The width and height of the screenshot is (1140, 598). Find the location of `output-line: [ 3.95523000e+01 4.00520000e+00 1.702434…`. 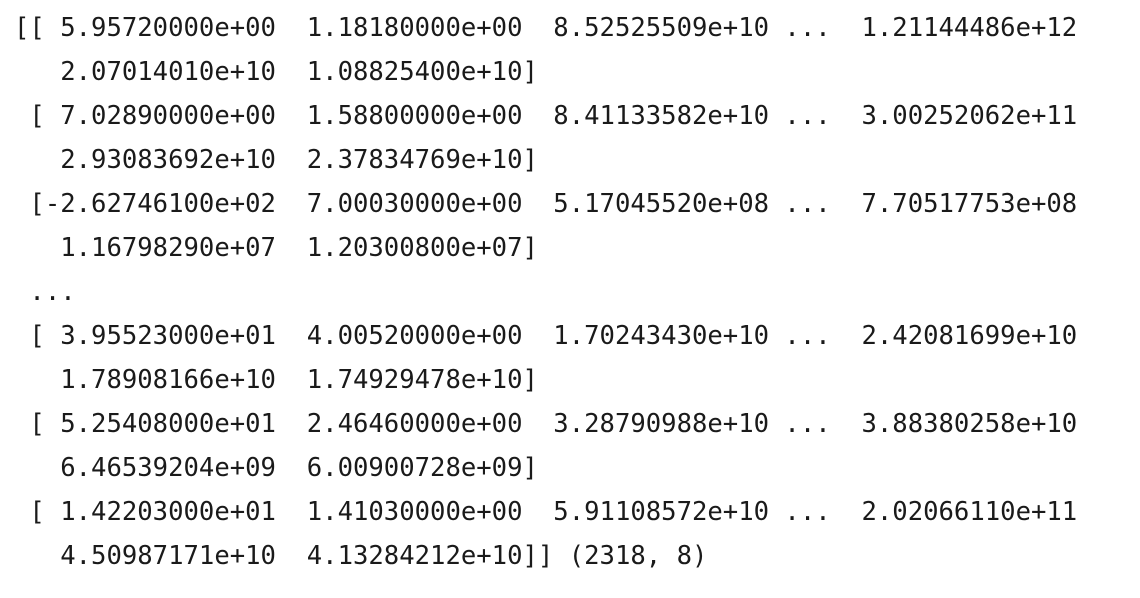

output-line: [ 3.95523000e+01 4.00520000e+00 1.702434… is located at coordinates (546, 336).